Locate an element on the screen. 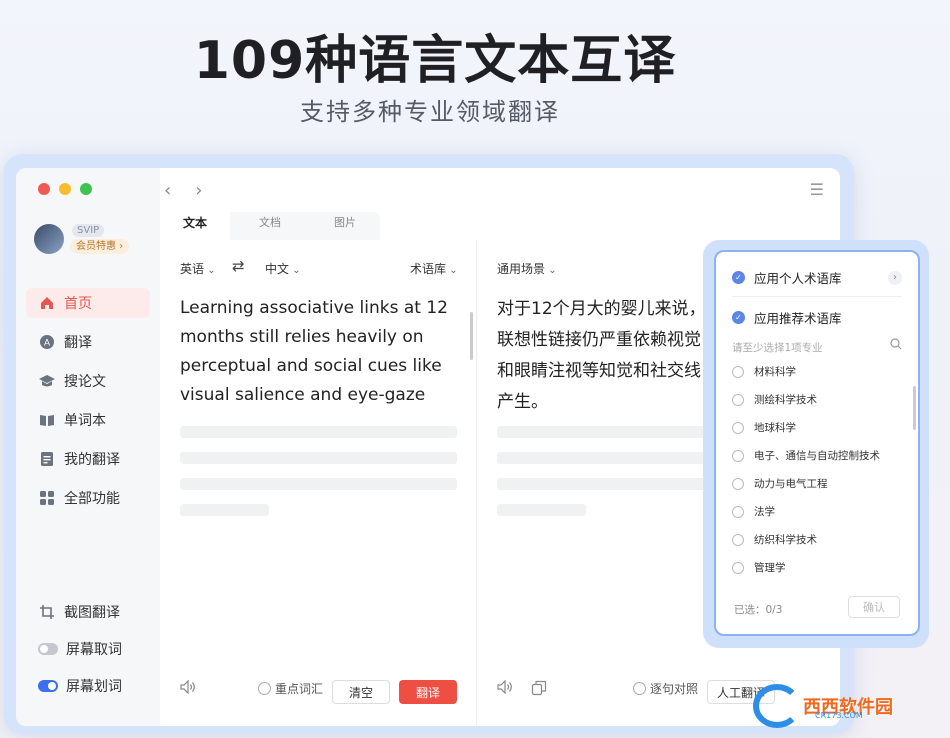 This screenshot has height=738, width=950. keyword-toggle: 重点词汇 is located at coordinates (290, 688).